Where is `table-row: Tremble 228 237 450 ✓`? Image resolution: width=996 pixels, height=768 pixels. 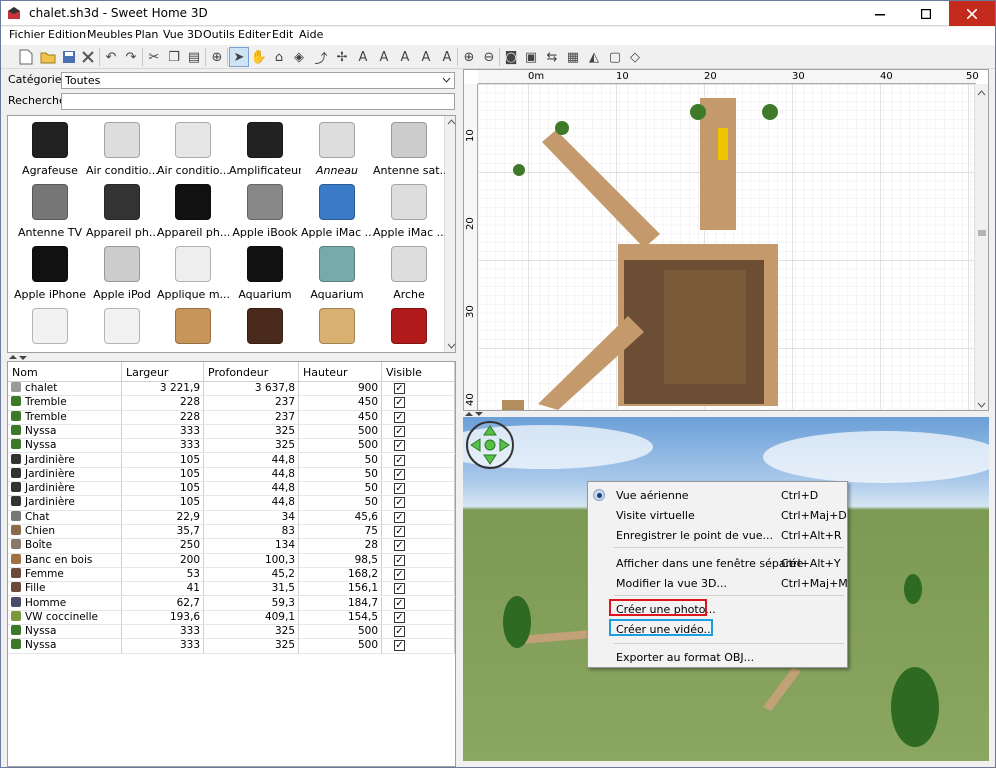 table-row: Tremble 228 237 450 ✓ is located at coordinates (231, 403).